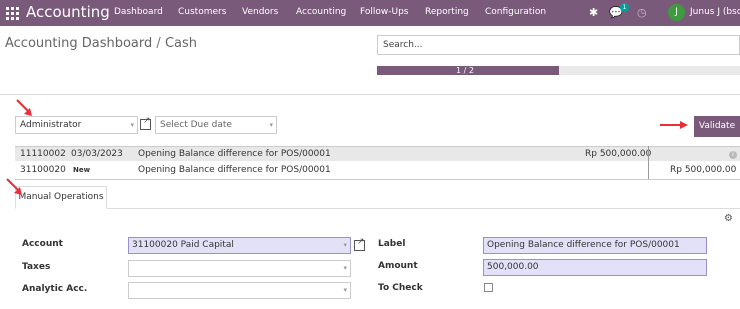 The image size is (740, 309). I want to click on validate-button: Validate, so click(717, 126).